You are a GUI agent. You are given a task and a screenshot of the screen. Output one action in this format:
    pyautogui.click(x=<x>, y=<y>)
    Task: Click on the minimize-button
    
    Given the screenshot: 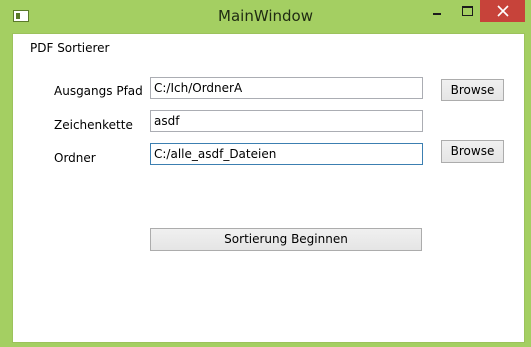 What is the action you would take?
    pyautogui.click(x=437, y=11)
    